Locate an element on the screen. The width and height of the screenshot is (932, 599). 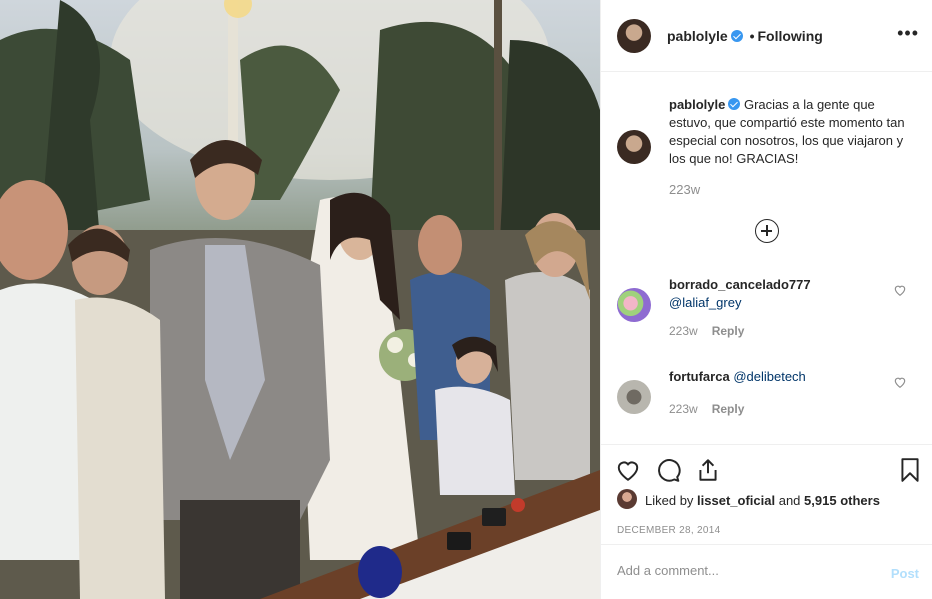
caption-time: 223w is located at coordinates (684, 189).